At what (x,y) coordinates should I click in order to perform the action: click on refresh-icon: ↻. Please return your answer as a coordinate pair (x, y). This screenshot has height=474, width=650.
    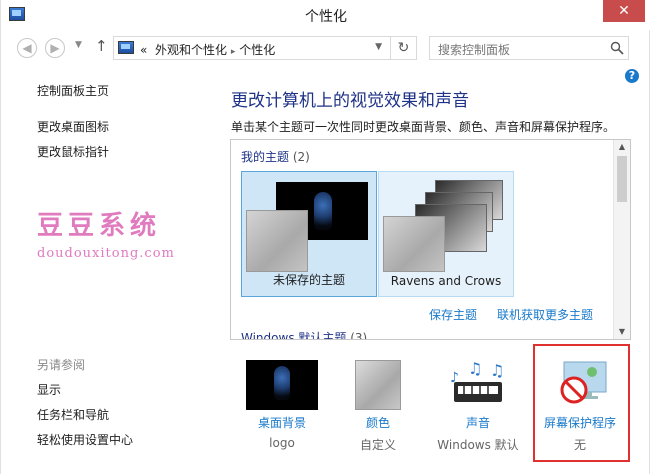
    Looking at the image, I should click on (403, 48).